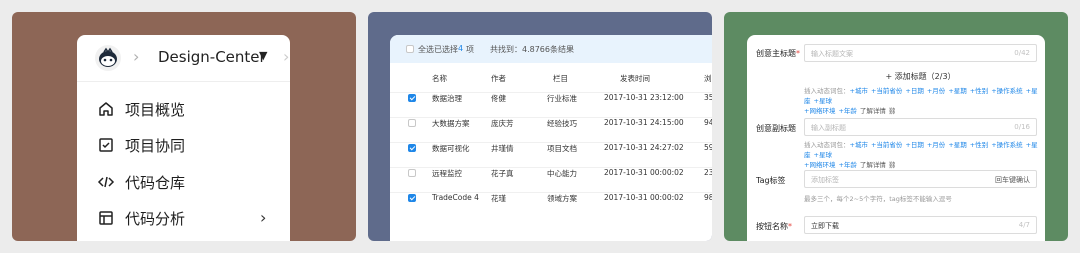 Image resolution: width=1080 pixels, height=253 pixels. I want to click on tag-note: 最多三个，每个2~5个字符，tag标签不能输入逗号, so click(878, 199).